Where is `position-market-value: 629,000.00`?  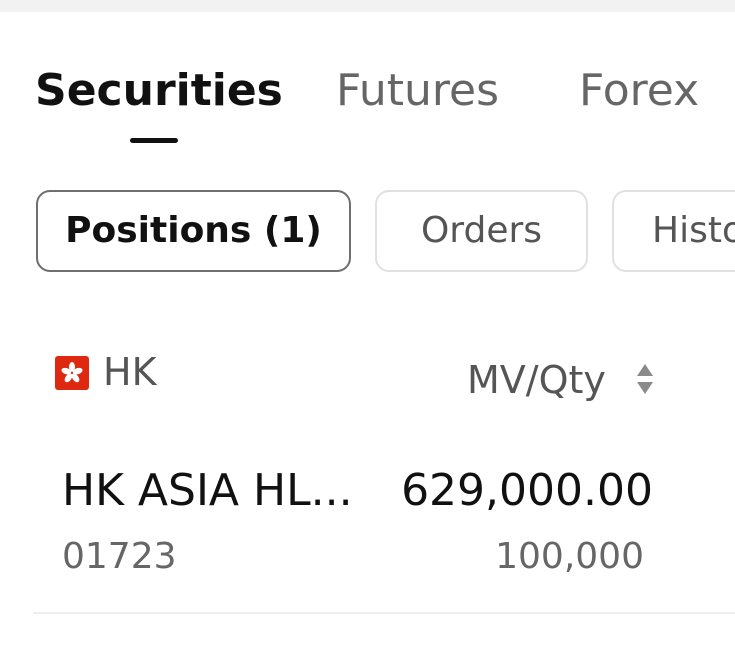
position-market-value: 629,000.00 is located at coordinates (527, 490).